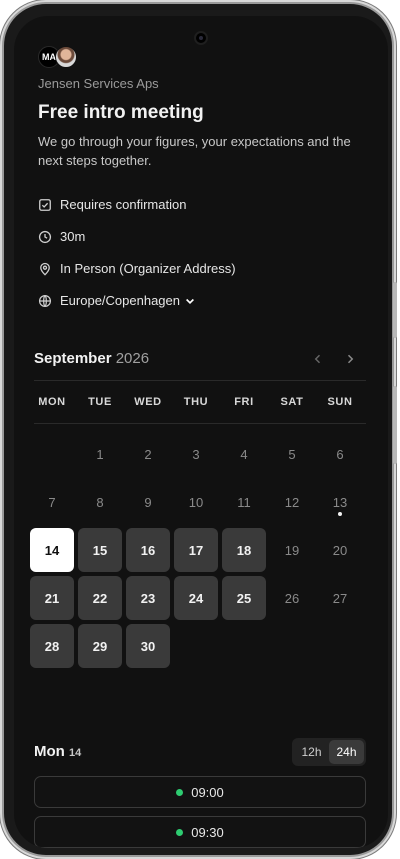 This screenshot has width=400, height=859. What do you see at coordinates (311, 752) in the screenshot?
I see `format-12h-button: 12h` at bounding box center [311, 752].